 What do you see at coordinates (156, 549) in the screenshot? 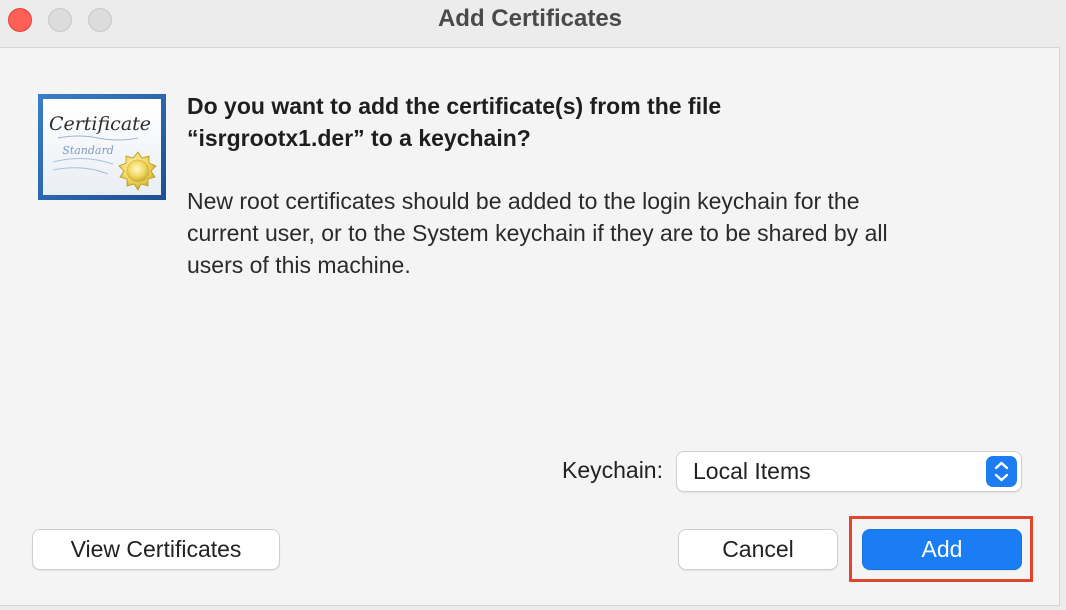
I see `view-certificates-button: View Certificates` at bounding box center [156, 549].